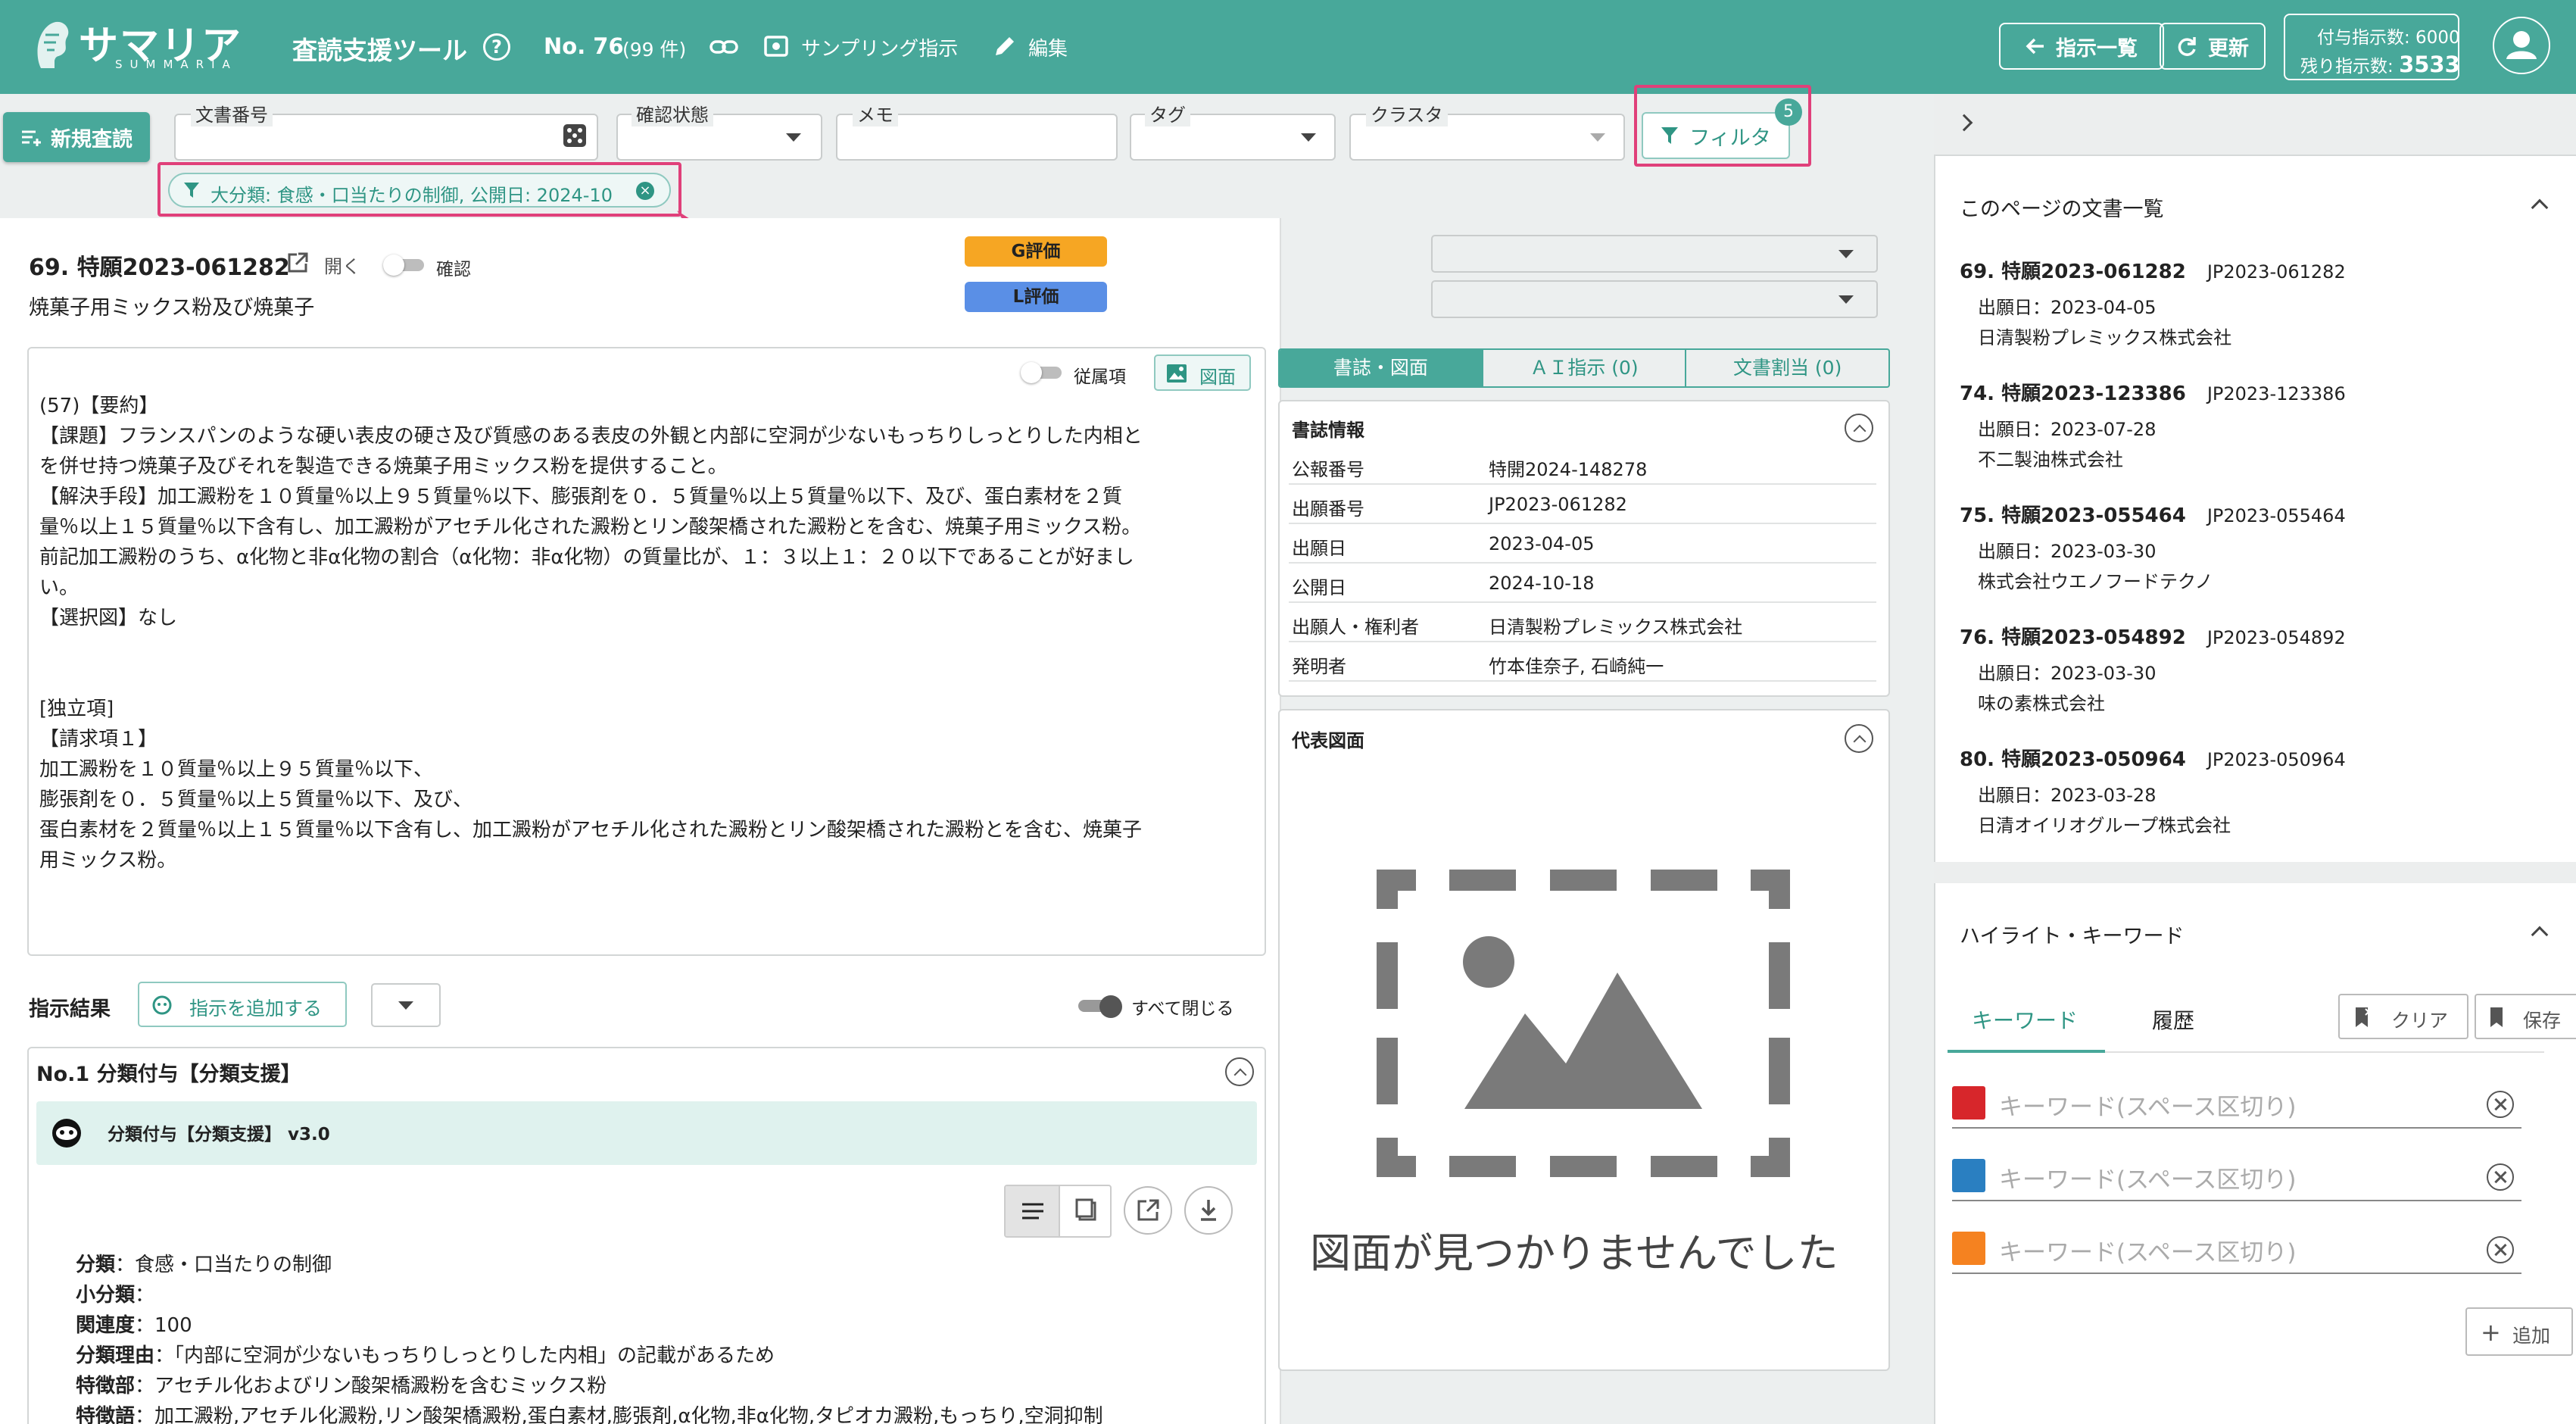 Image resolution: width=2576 pixels, height=1424 pixels. I want to click on doc-list-title: 80. 特願2023-050964, so click(2073, 759).